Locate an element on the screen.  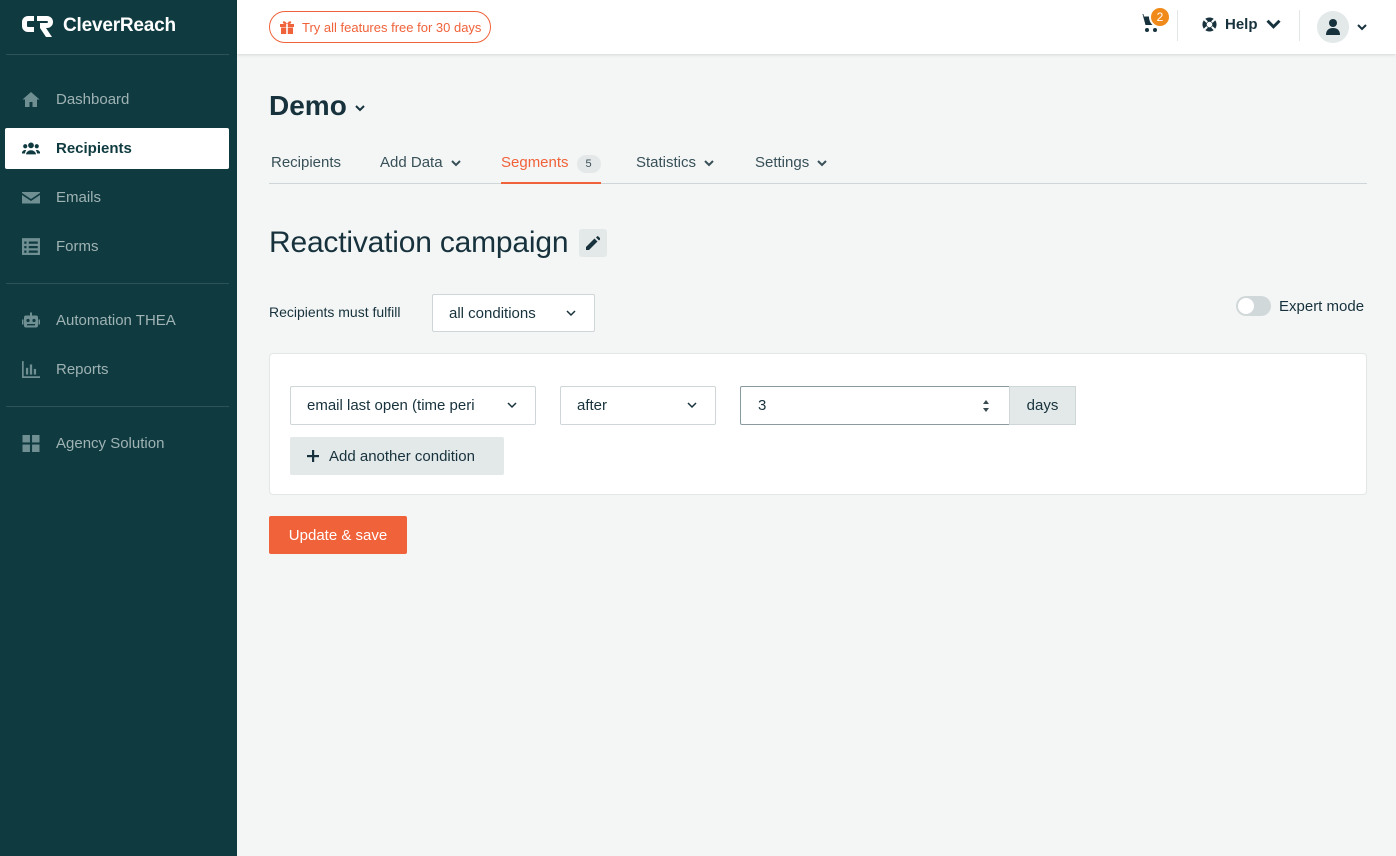
cart-count-badge: 2 is located at coordinates (1160, 17).